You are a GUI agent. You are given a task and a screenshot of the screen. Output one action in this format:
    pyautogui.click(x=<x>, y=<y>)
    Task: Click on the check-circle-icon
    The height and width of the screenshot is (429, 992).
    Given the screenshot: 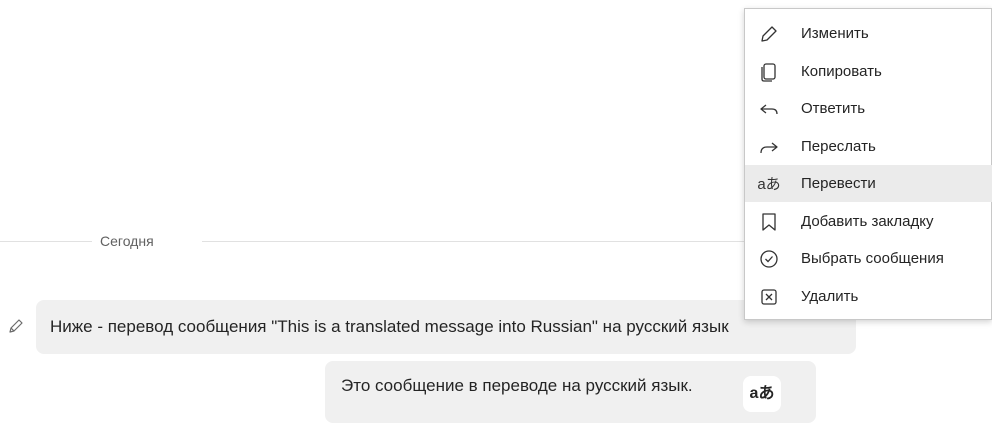 What is the action you would take?
    pyautogui.click(x=769, y=259)
    